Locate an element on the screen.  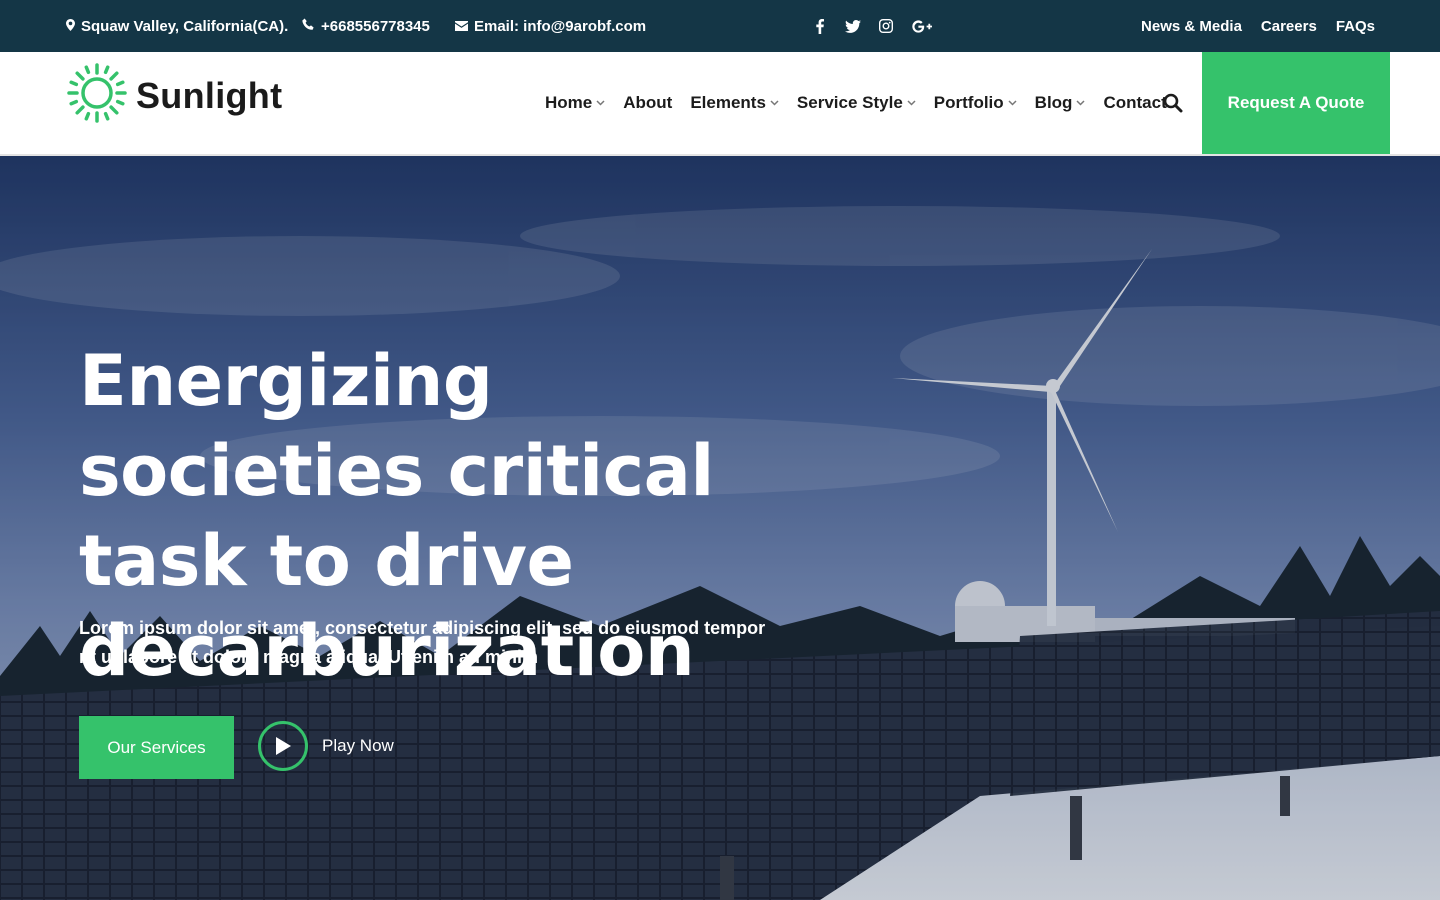
nav-item-home: Home is located at coordinates (575, 103).